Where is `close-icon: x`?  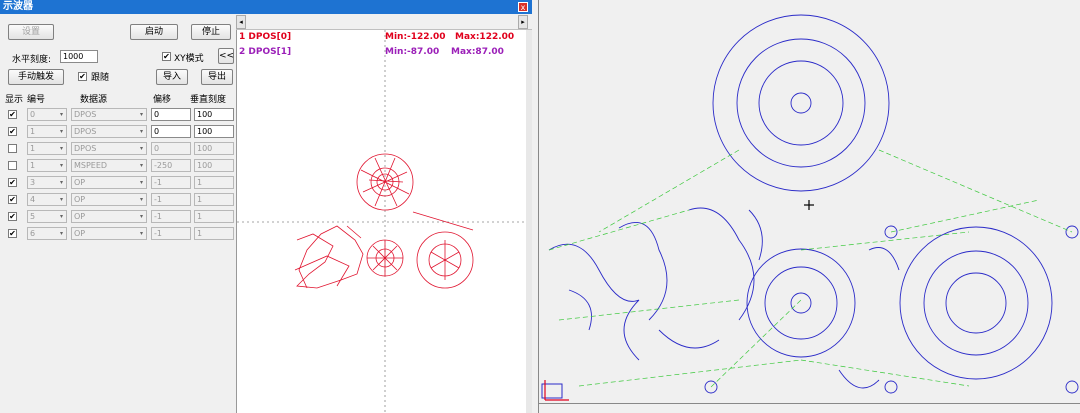 close-icon: x is located at coordinates (523, 7).